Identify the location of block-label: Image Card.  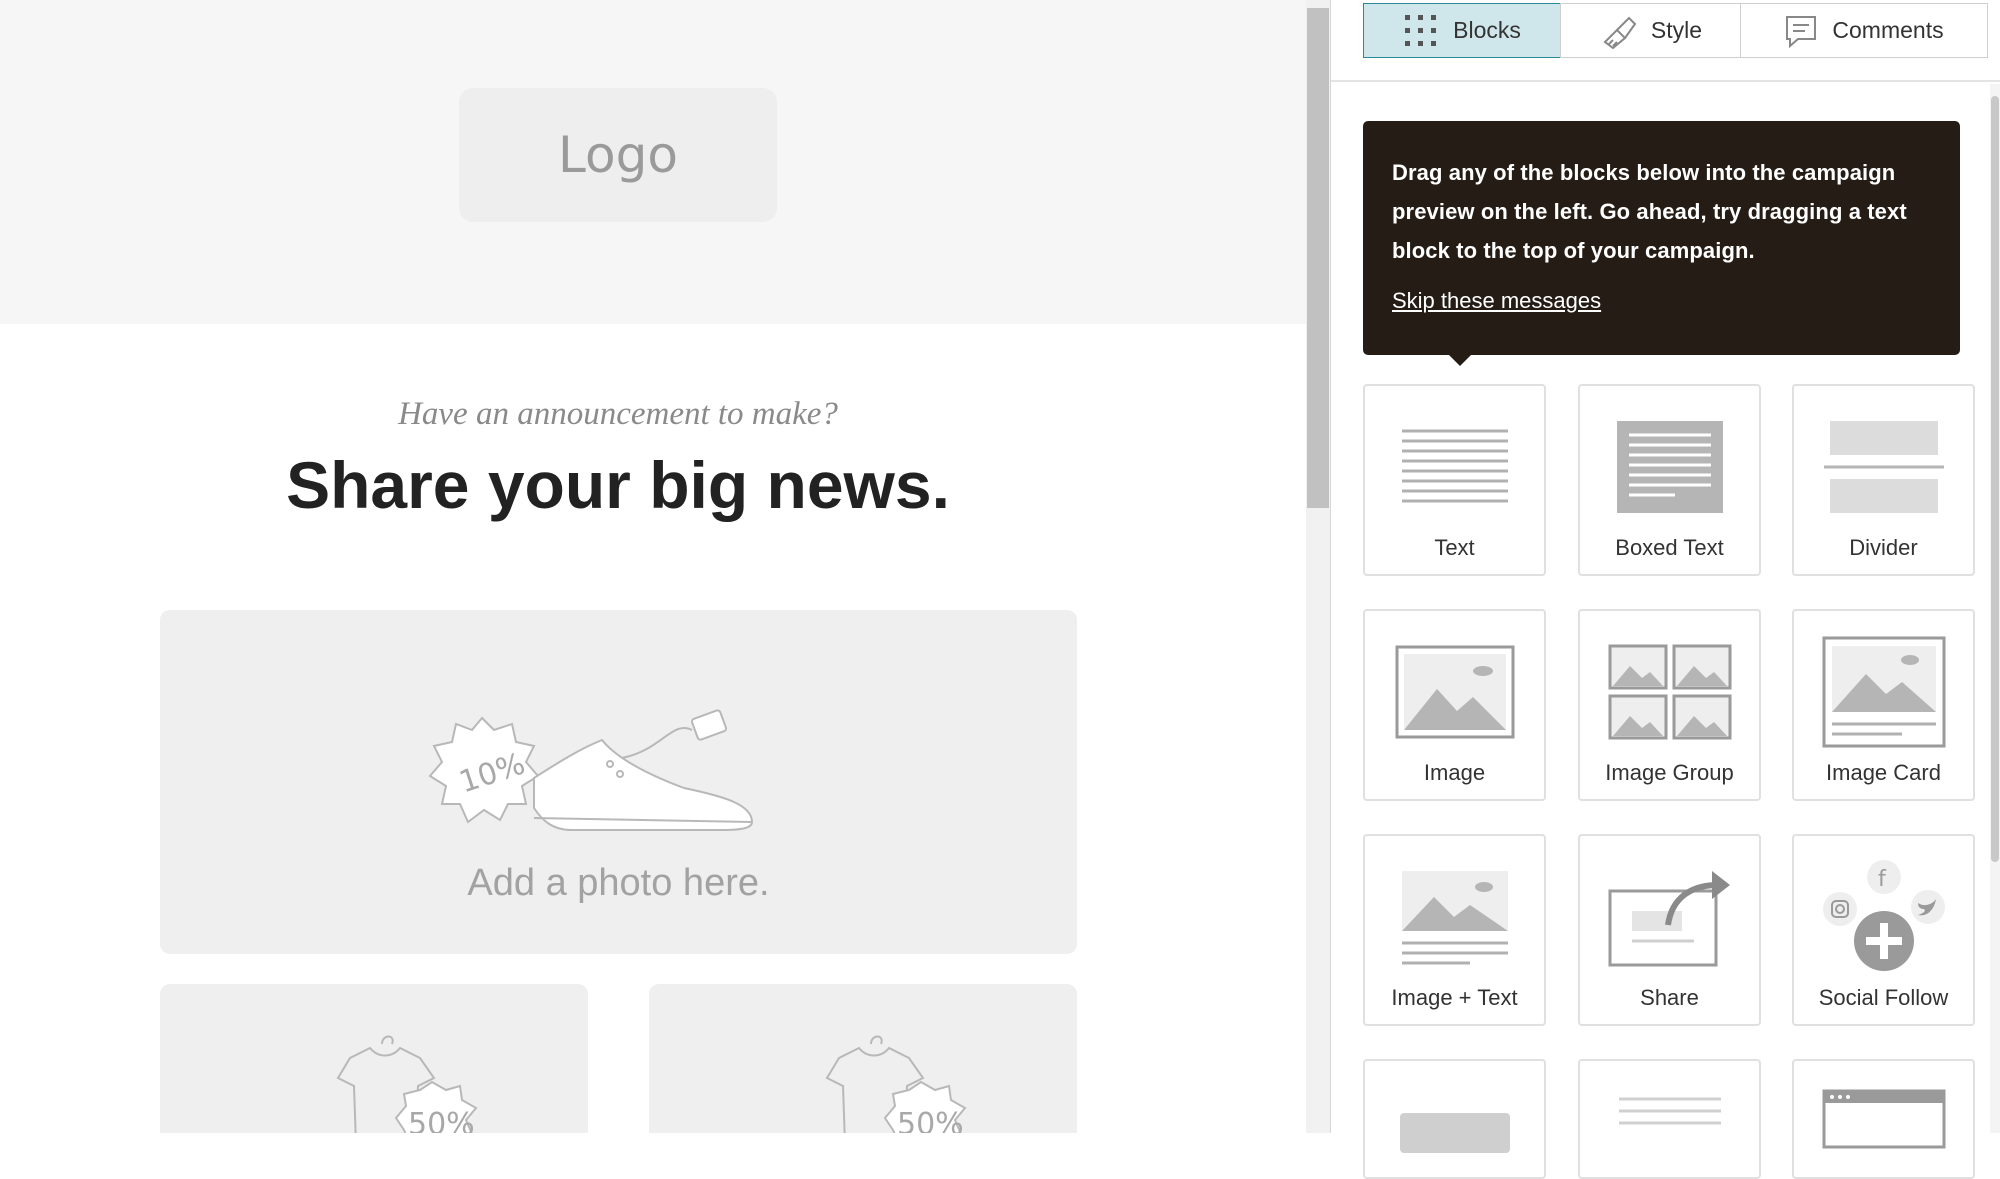
(1883, 772).